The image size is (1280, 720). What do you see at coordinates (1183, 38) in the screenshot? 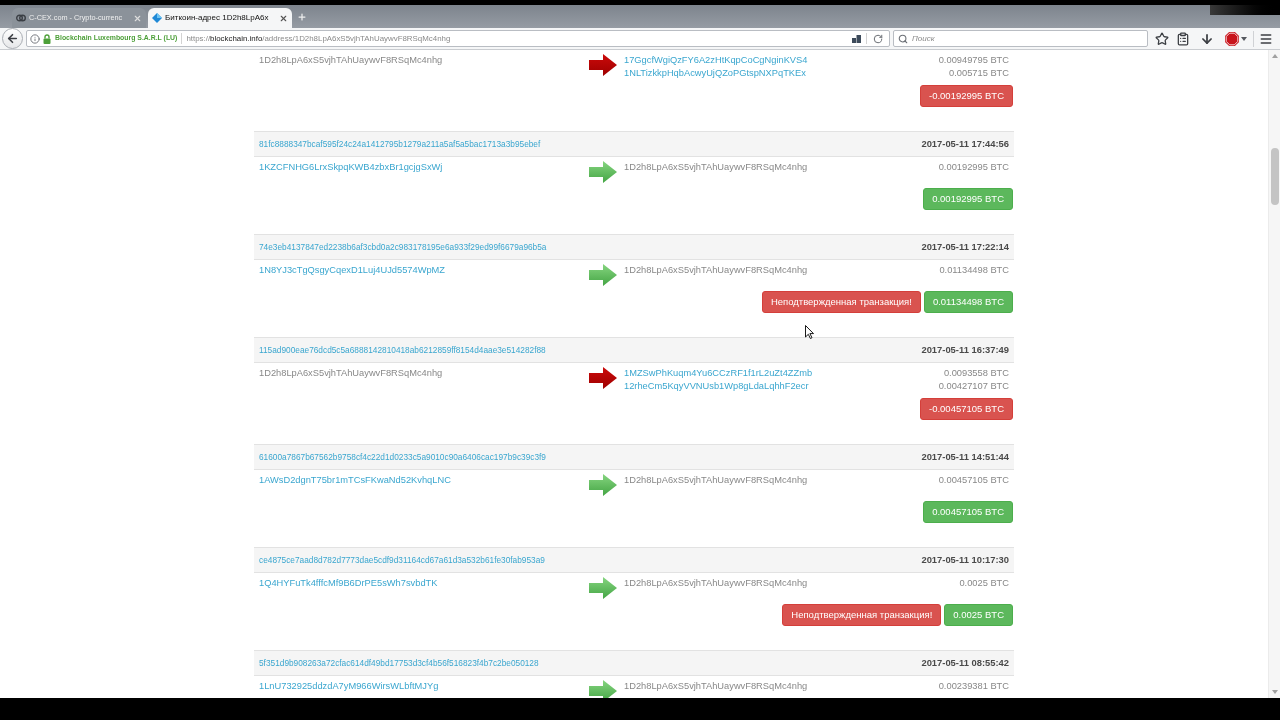
I see `clipboard-icon` at bounding box center [1183, 38].